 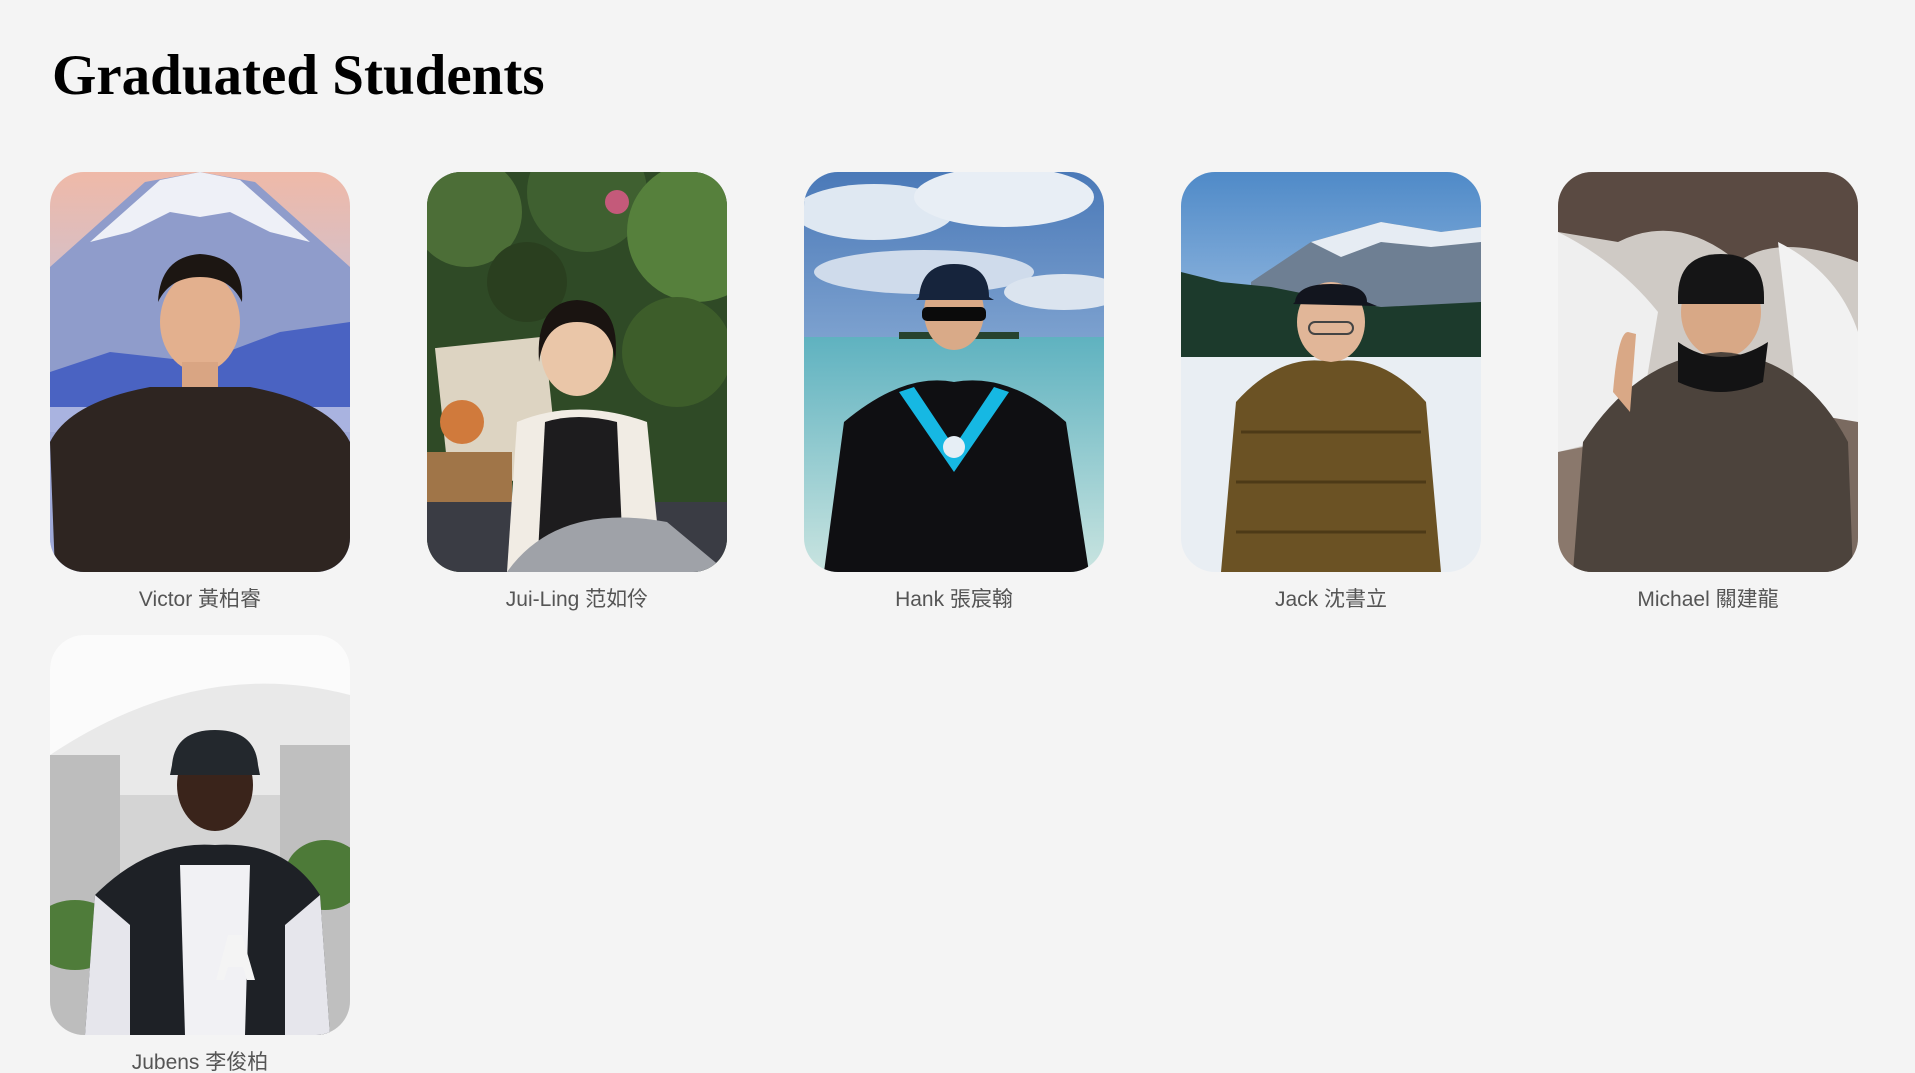 I want to click on student-card: Hank 張宸翰, so click(x=954, y=392).